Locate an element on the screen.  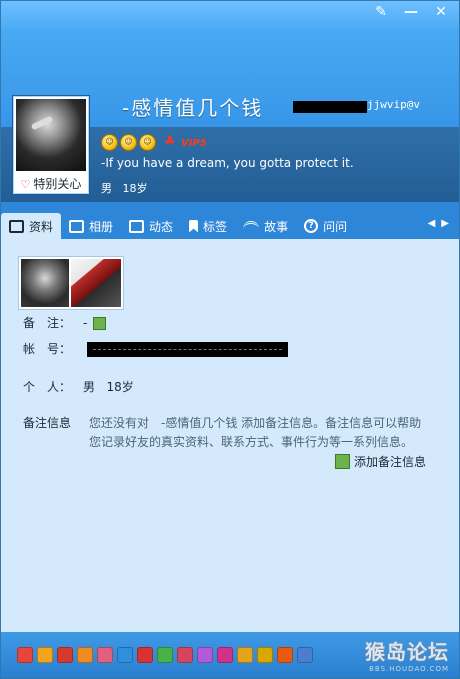
tab-label: 相册 is located at coordinates (101, 226).